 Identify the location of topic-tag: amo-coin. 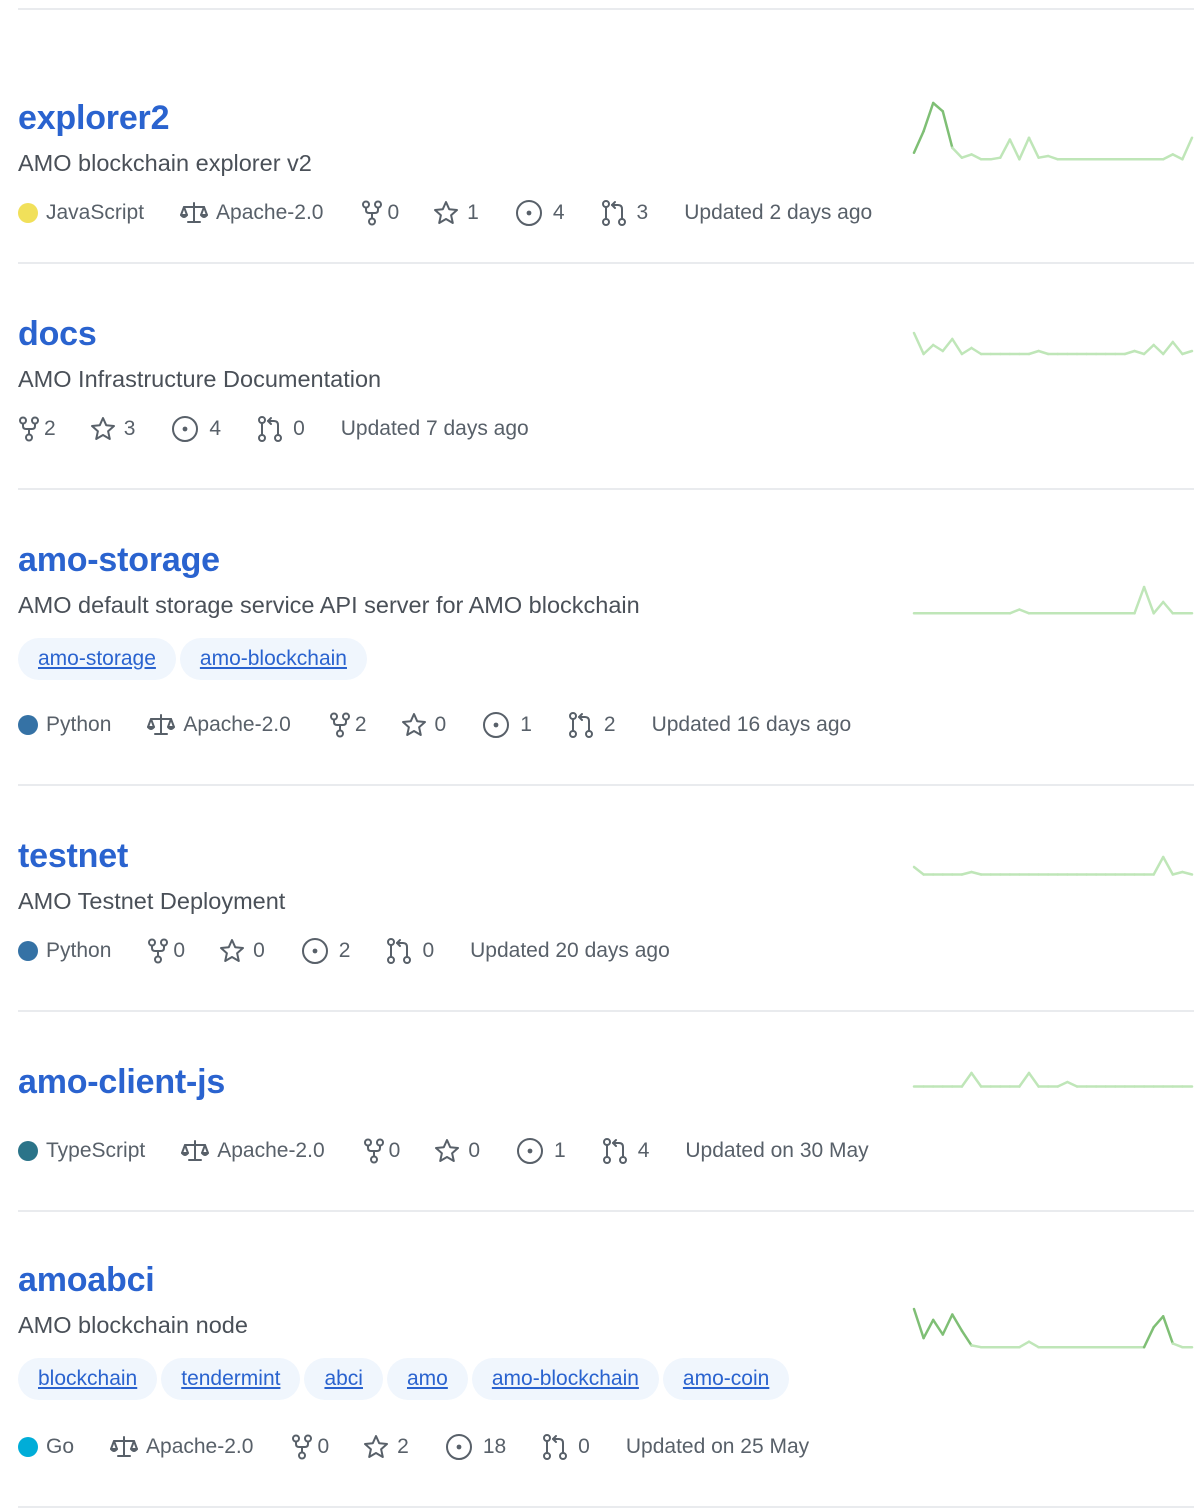
(726, 1379).